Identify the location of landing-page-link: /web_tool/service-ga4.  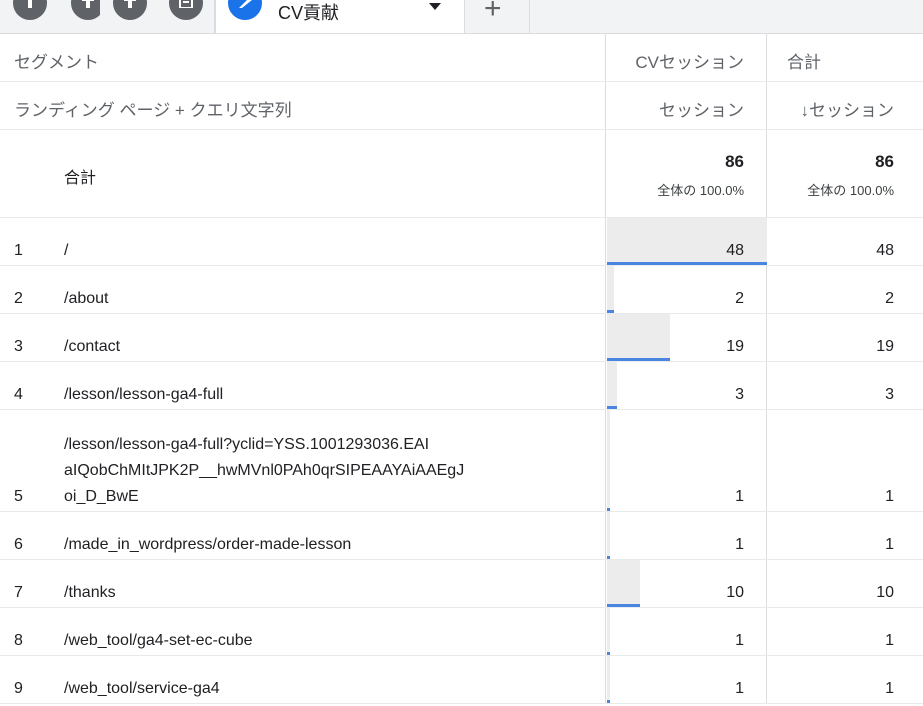
(324, 689).